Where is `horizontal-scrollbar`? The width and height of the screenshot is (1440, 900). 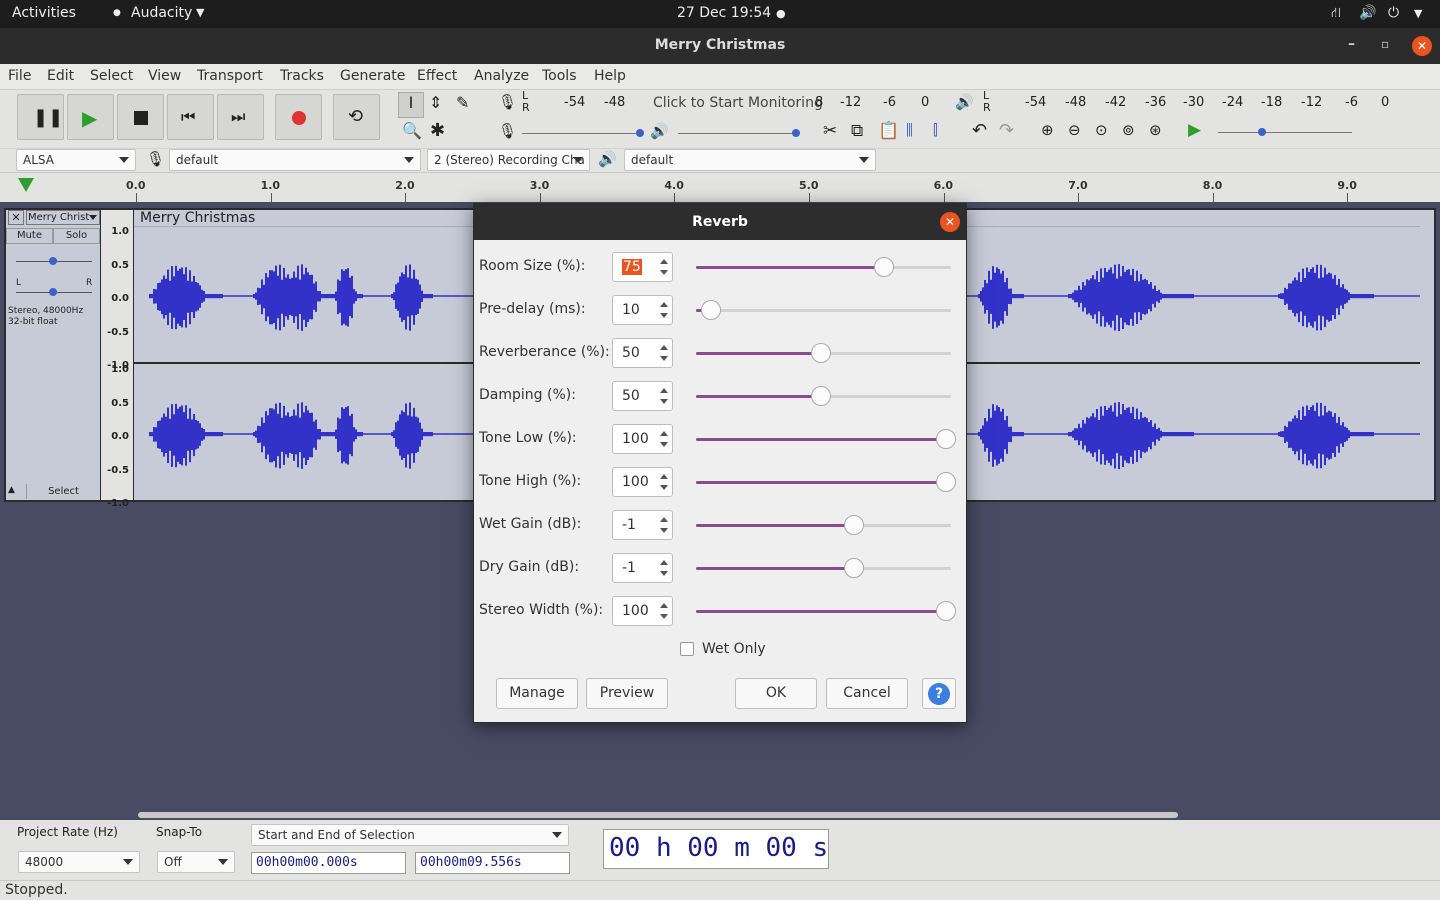
horizontal-scrollbar is located at coordinates (658, 815).